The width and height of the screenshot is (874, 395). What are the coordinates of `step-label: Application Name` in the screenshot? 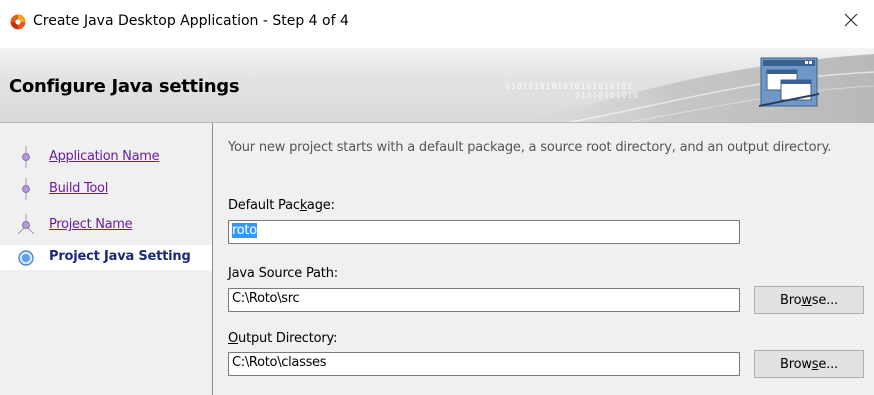 It's located at (104, 156).